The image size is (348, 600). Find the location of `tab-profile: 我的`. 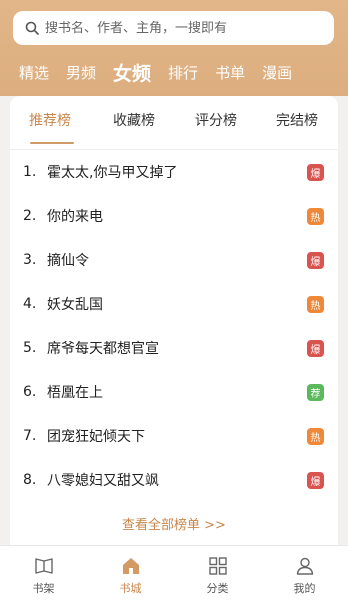

tab-profile: 我的 is located at coordinates (304, 573).